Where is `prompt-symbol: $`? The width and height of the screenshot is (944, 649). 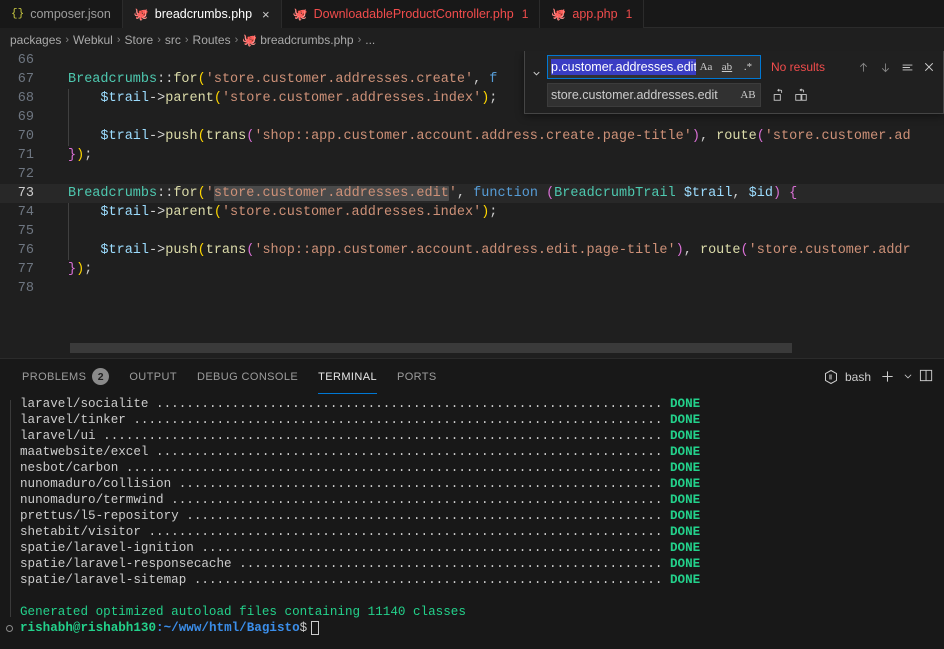
prompt-symbol: $ is located at coordinates (303, 628).